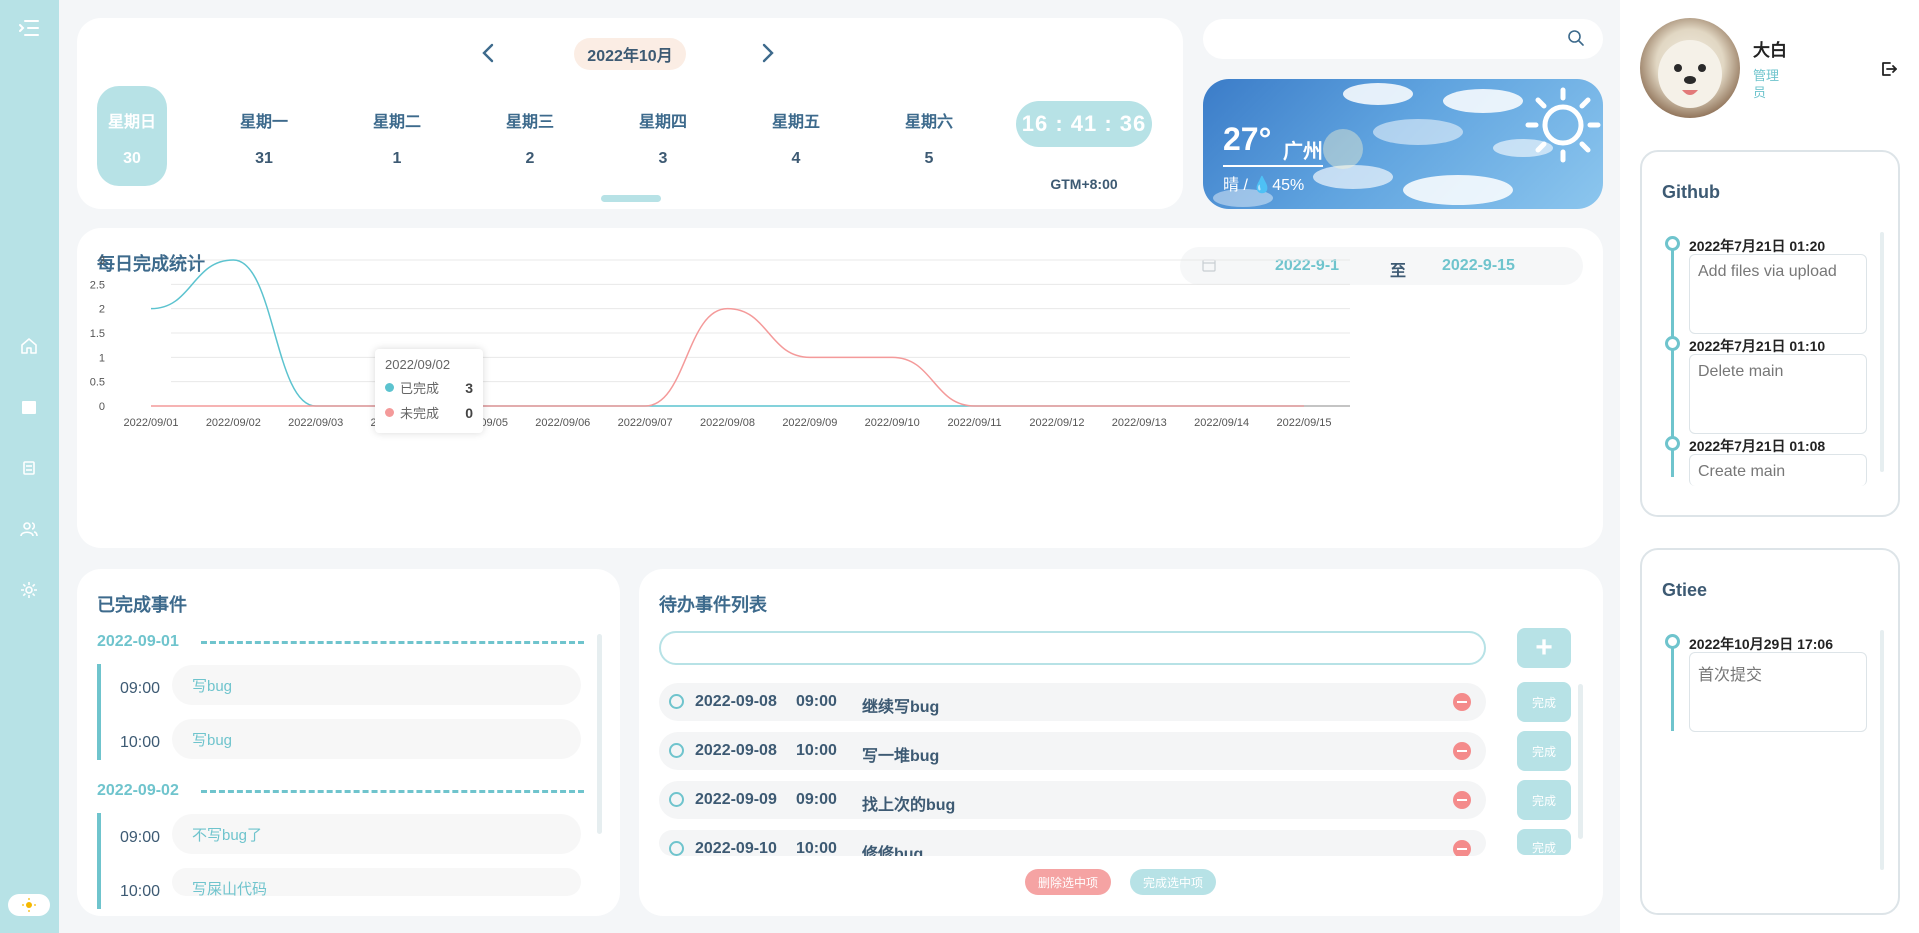 The image size is (1919, 933). I want to click on day-cell: 星期五 4, so click(796, 136).